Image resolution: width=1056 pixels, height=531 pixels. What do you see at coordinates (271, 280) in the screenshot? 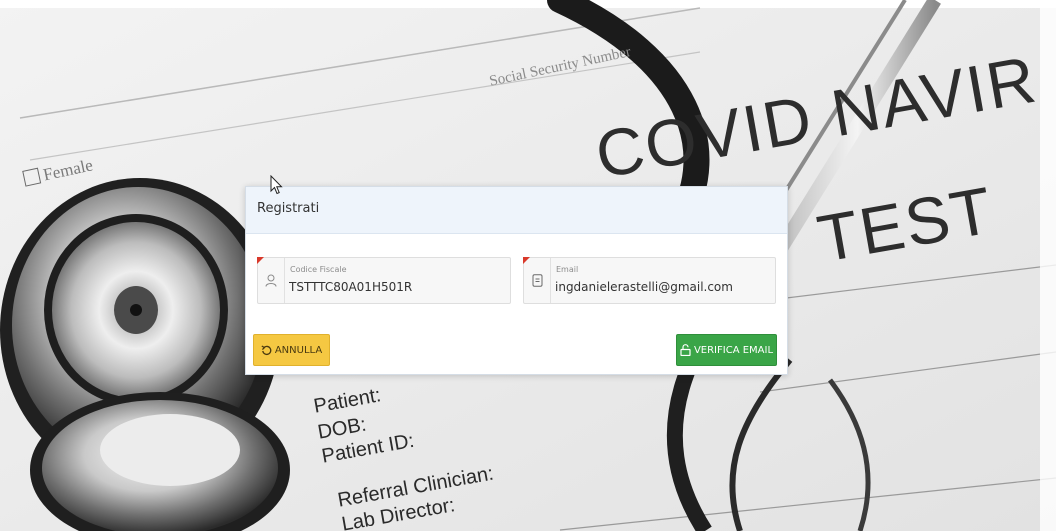
I see `user-icon` at bounding box center [271, 280].